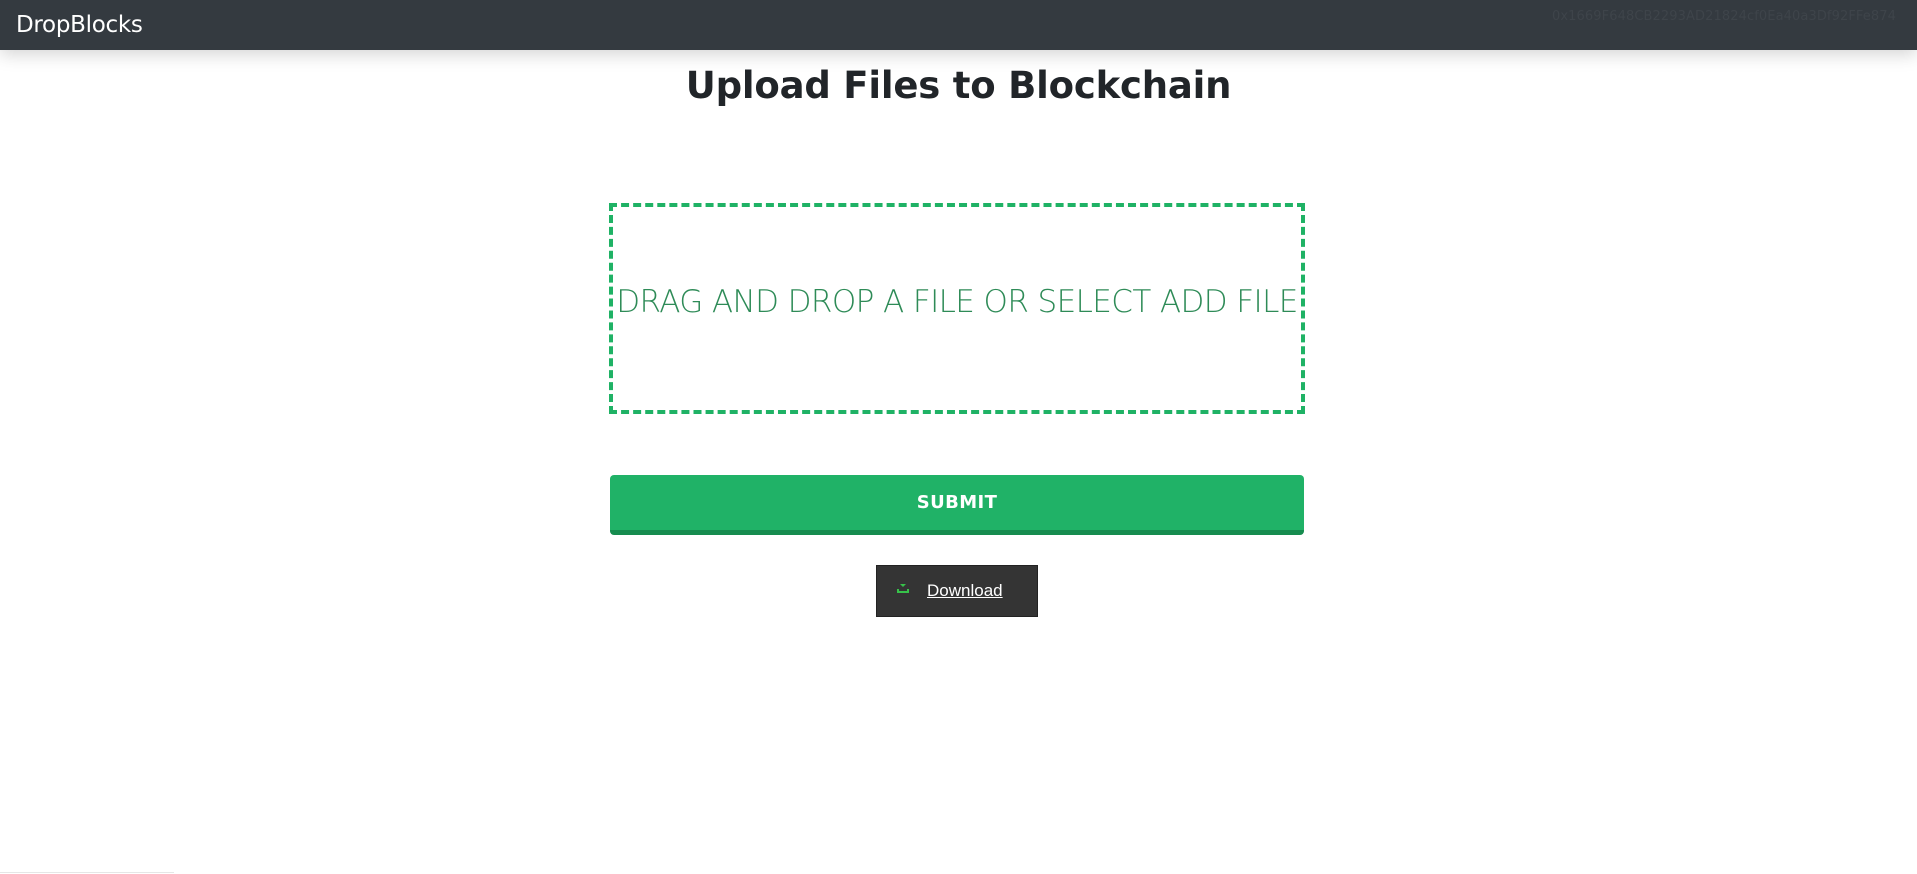 The height and width of the screenshot is (874, 1917). I want to click on download-icon, so click(903, 588).